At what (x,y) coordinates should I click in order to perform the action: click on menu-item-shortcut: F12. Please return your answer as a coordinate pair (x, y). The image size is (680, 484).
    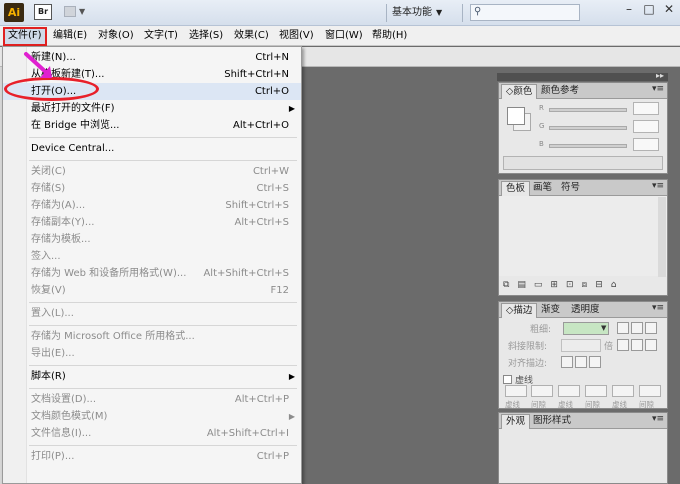
    Looking at the image, I should click on (279, 290).